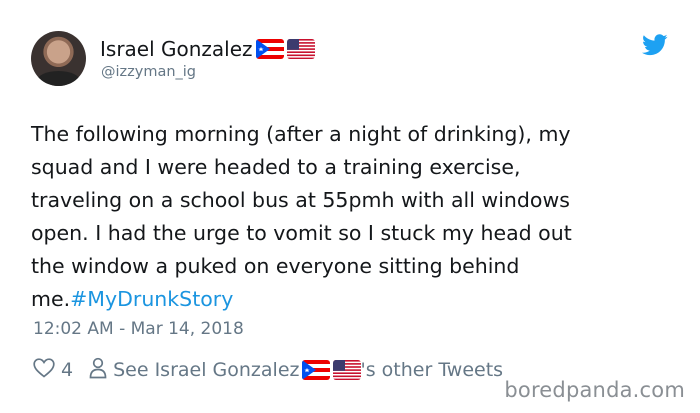  I want to click on see-other-tweets-link: See Israel Gonzalez 's other Tweets, so click(308, 370).